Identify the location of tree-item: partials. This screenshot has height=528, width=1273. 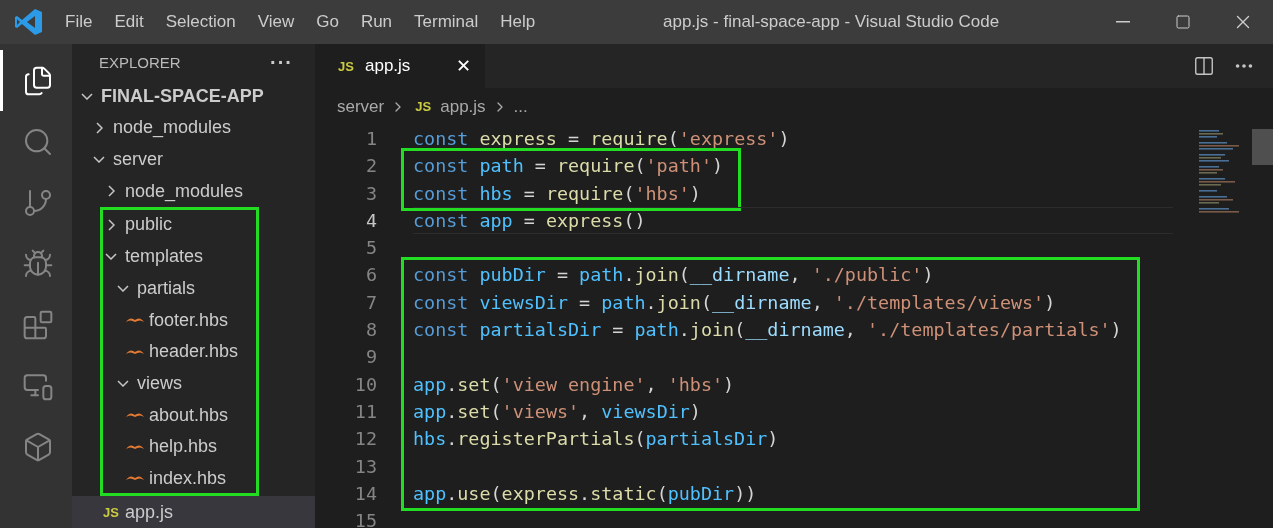
(164, 288).